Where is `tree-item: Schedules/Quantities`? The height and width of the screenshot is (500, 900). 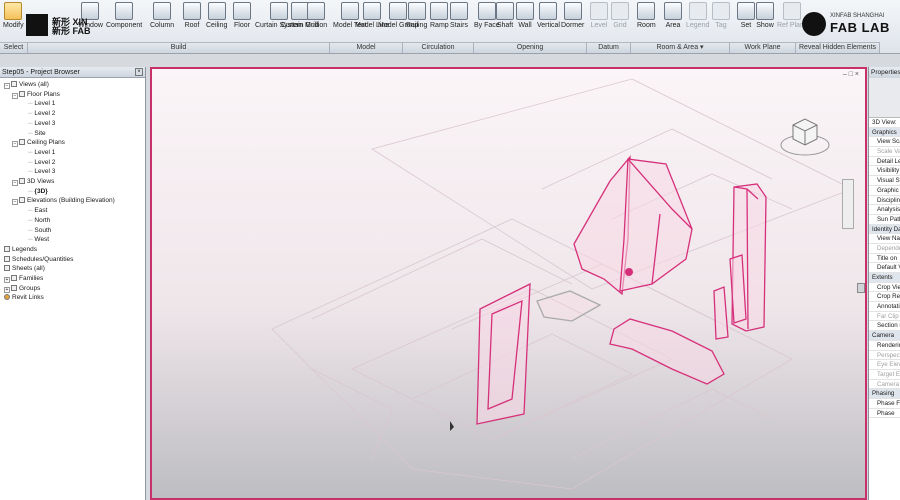 tree-item: Schedules/Quantities is located at coordinates (38, 260).